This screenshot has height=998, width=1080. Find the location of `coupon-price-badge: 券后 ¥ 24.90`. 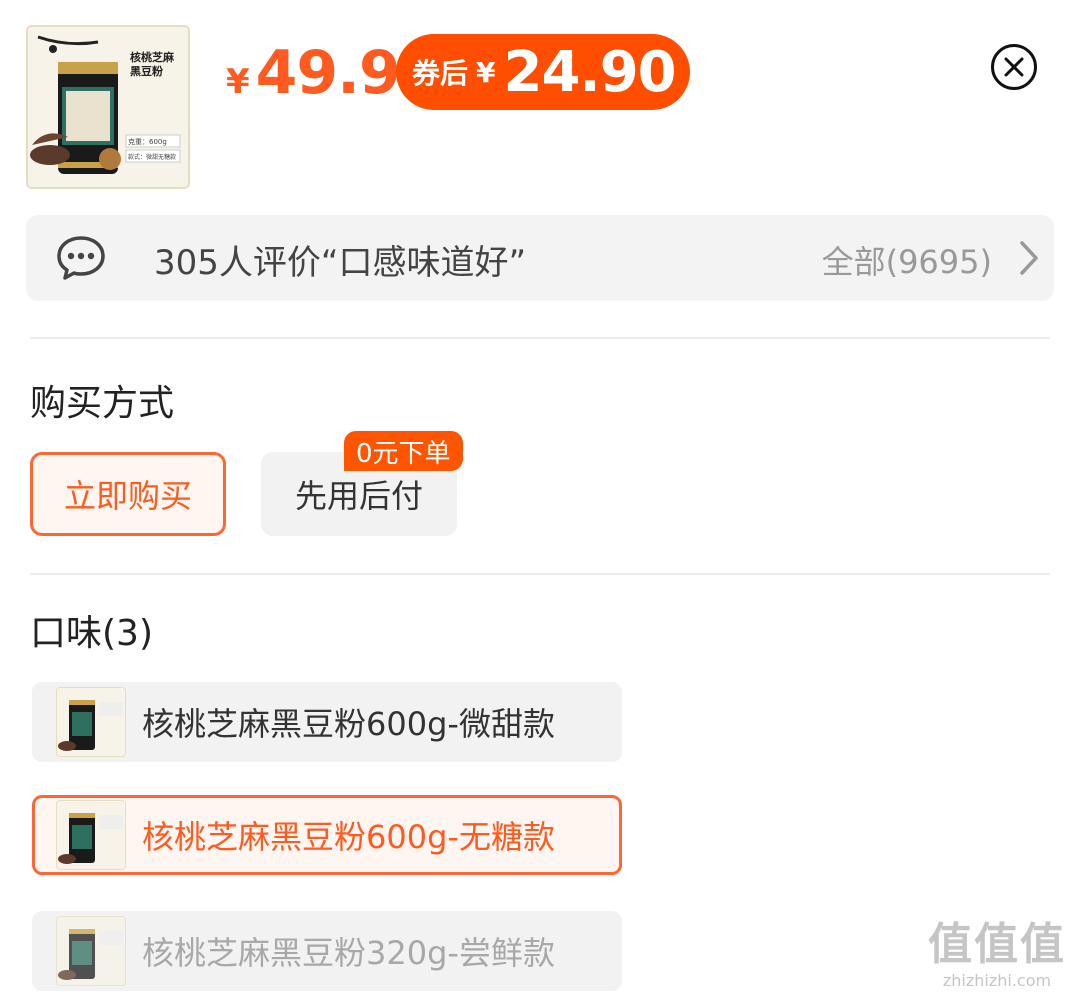

coupon-price-badge: 券后 ¥ 24.90 is located at coordinates (543, 72).